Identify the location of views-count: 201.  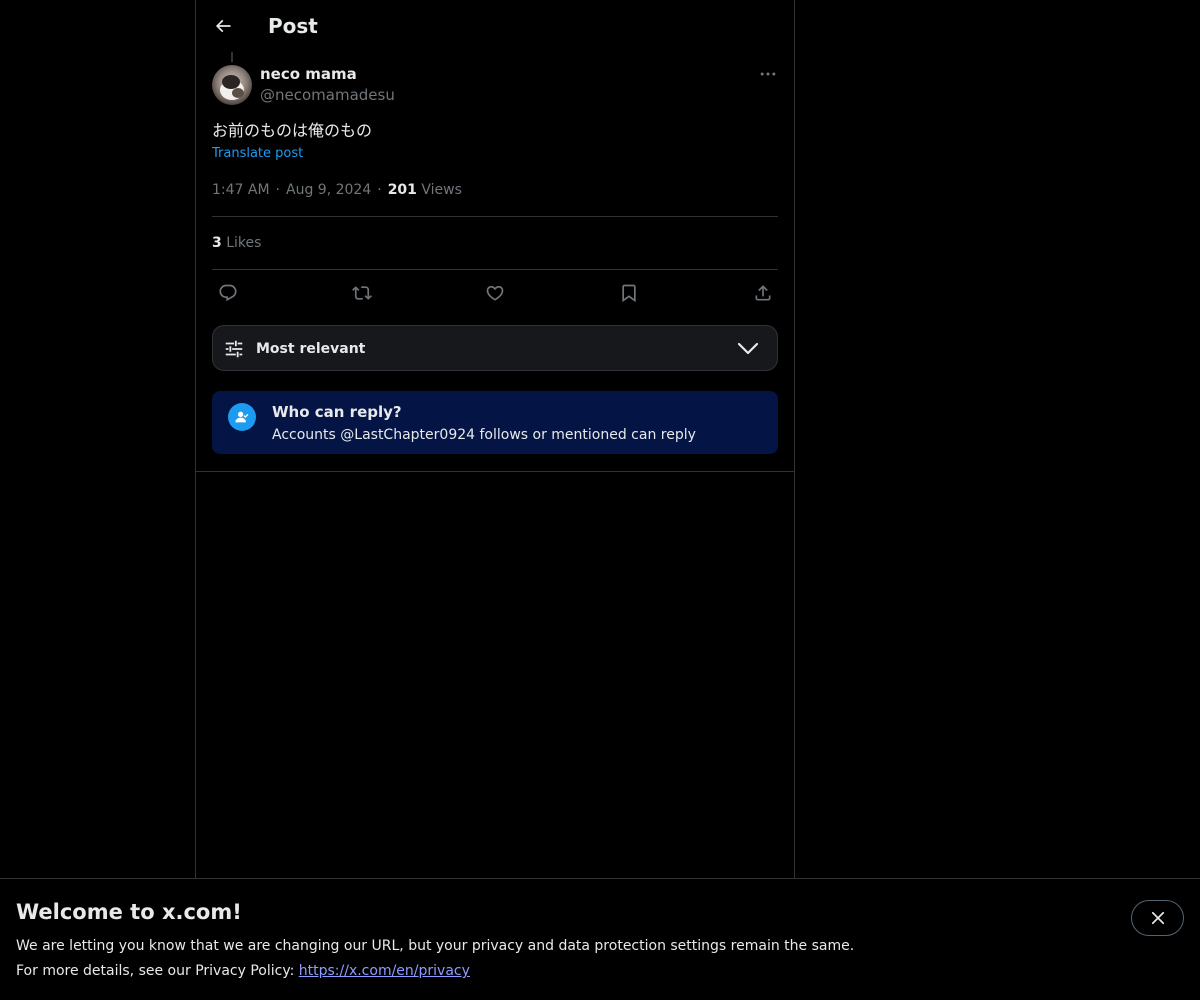
(402, 190).